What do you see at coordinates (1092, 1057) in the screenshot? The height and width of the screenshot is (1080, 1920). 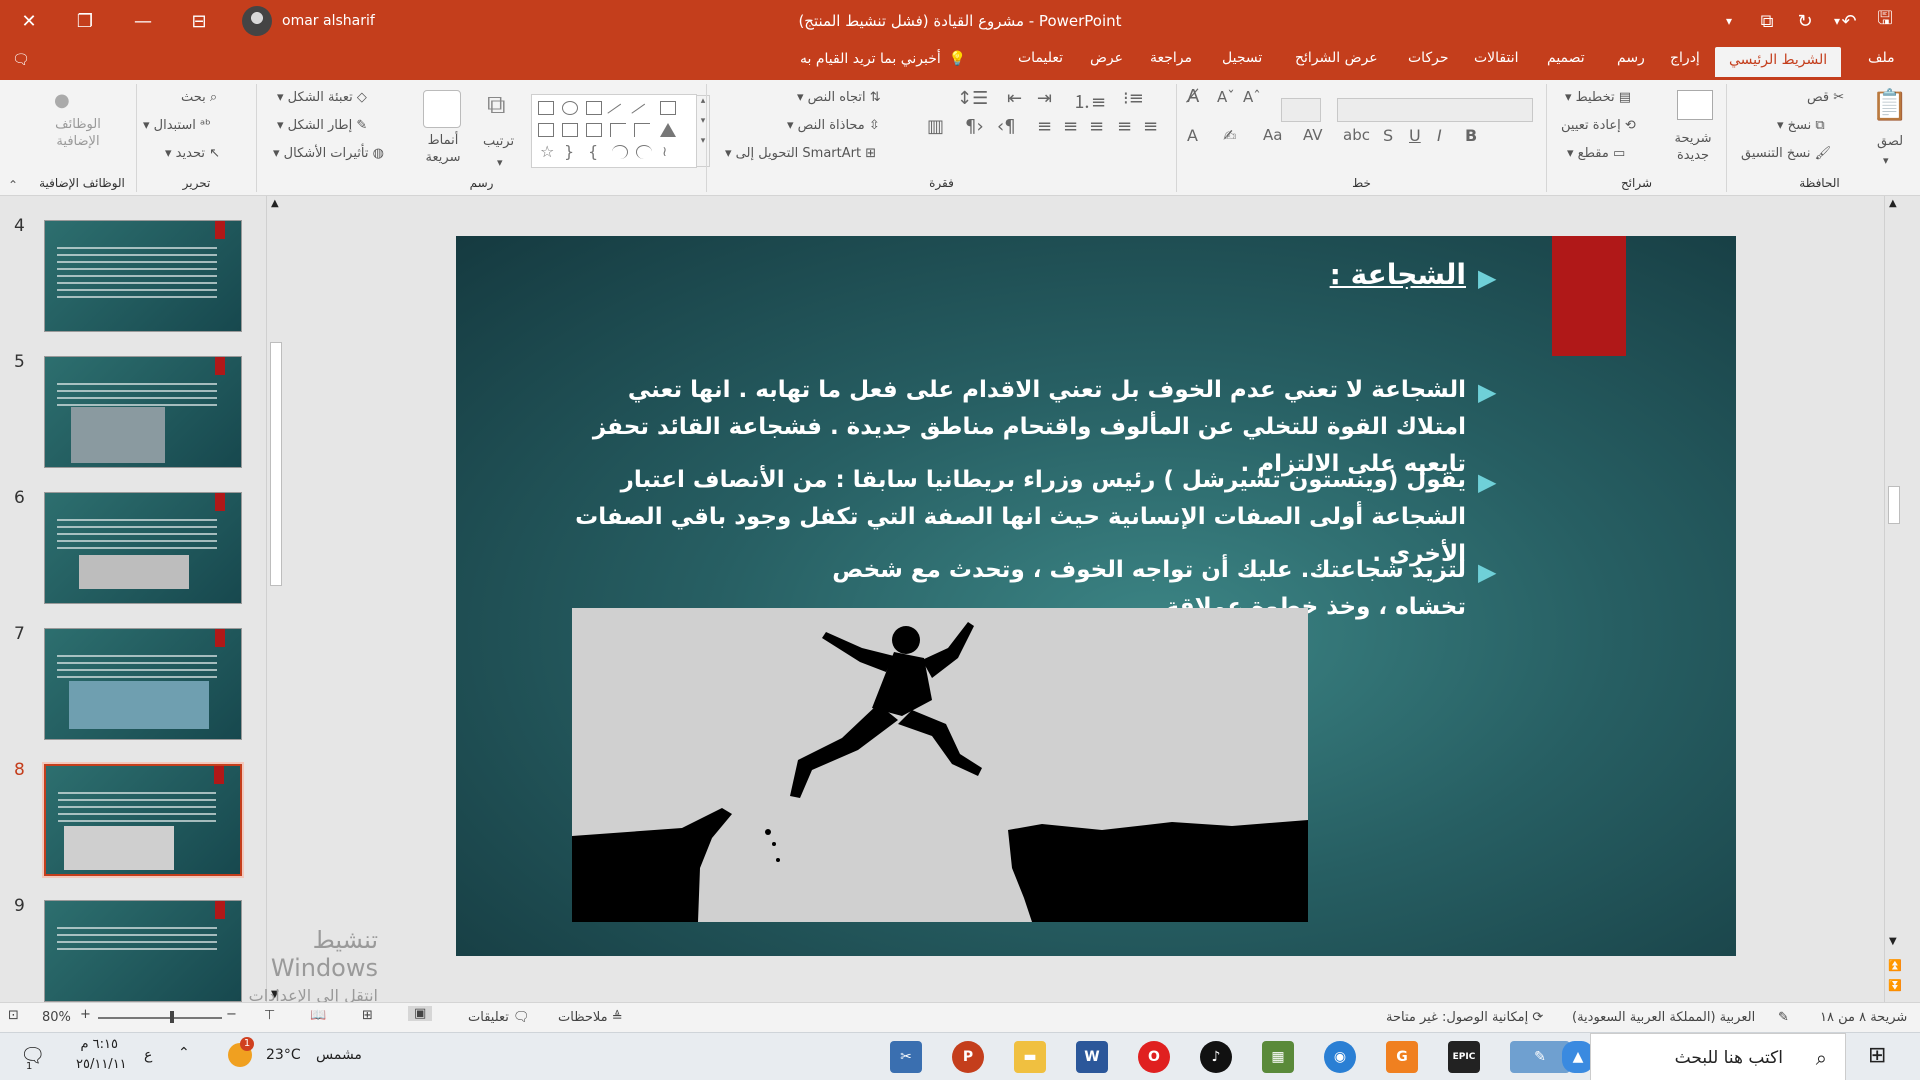 I see `word-icon: W` at bounding box center [1092, 1057].